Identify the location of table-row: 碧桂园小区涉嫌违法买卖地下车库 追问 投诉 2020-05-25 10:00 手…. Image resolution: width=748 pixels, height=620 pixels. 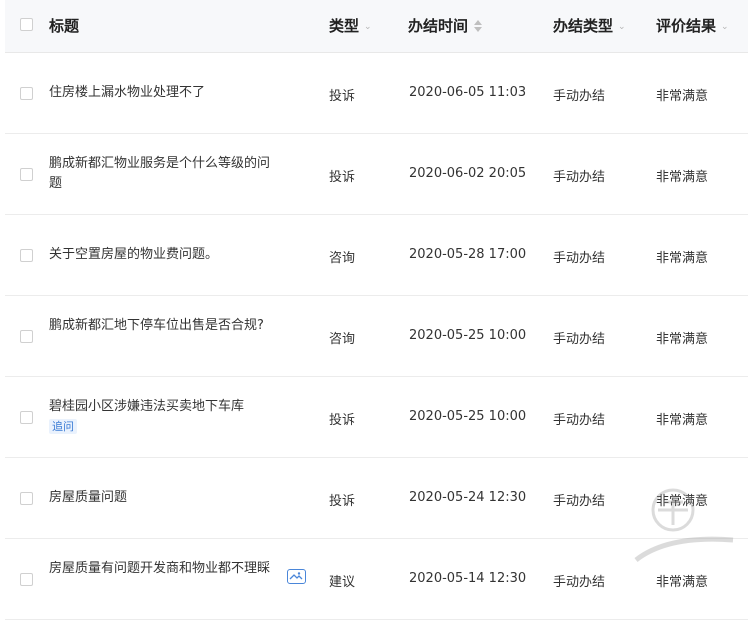
(376, 417).